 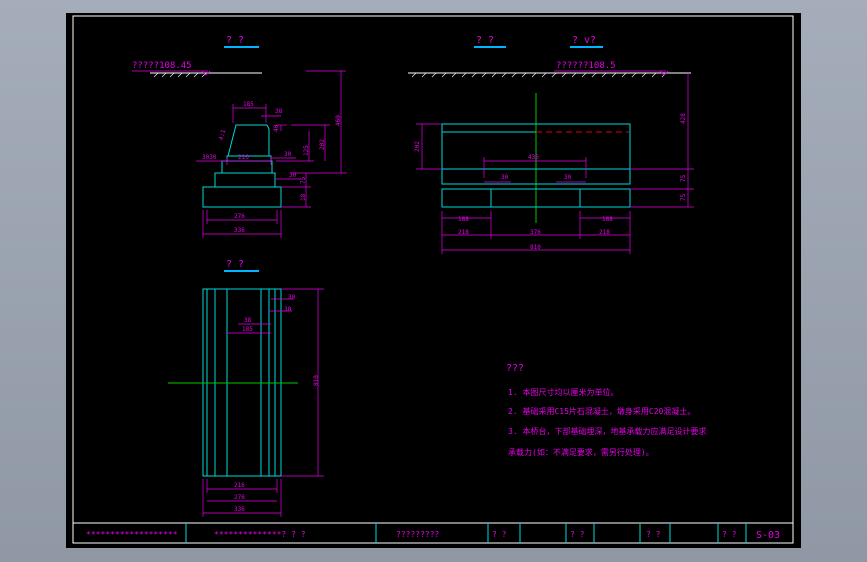 I want to click on side-dim-18: 18, so click(x=303, y=197).